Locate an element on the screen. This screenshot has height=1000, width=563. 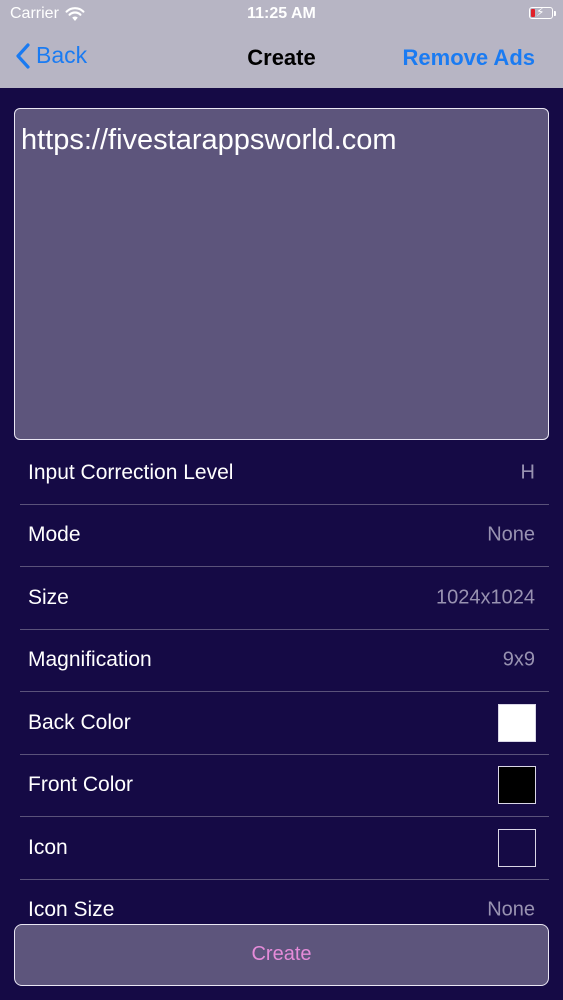
setting-label: Magnification is located at coordinates (90, 660).